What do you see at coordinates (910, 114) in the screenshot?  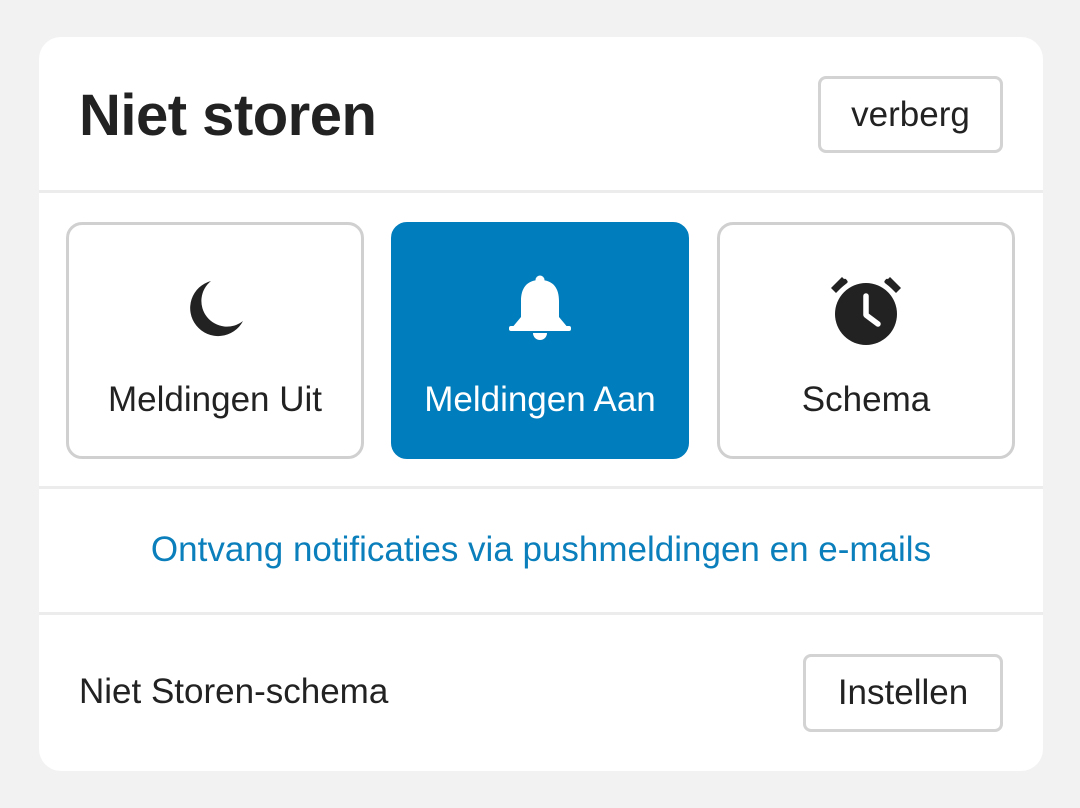 I see `hide-button: verberg` at bounding box center [910, 114].